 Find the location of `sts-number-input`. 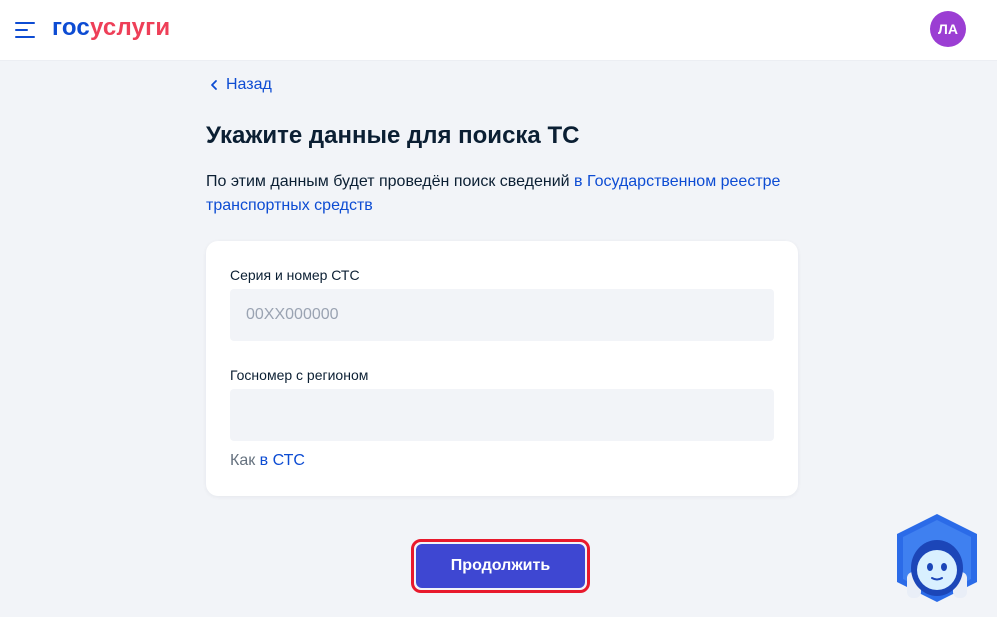

sts-number-input is located at coordinates (502, 315).